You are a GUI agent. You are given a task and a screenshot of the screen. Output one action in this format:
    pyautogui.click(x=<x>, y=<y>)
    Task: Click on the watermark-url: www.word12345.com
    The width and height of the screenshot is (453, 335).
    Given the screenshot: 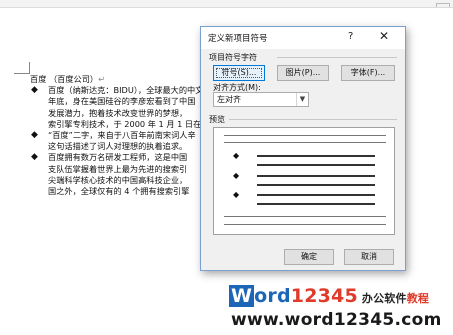 What is the action you would take?
    pyautogui.click(x=336, y=320)
    